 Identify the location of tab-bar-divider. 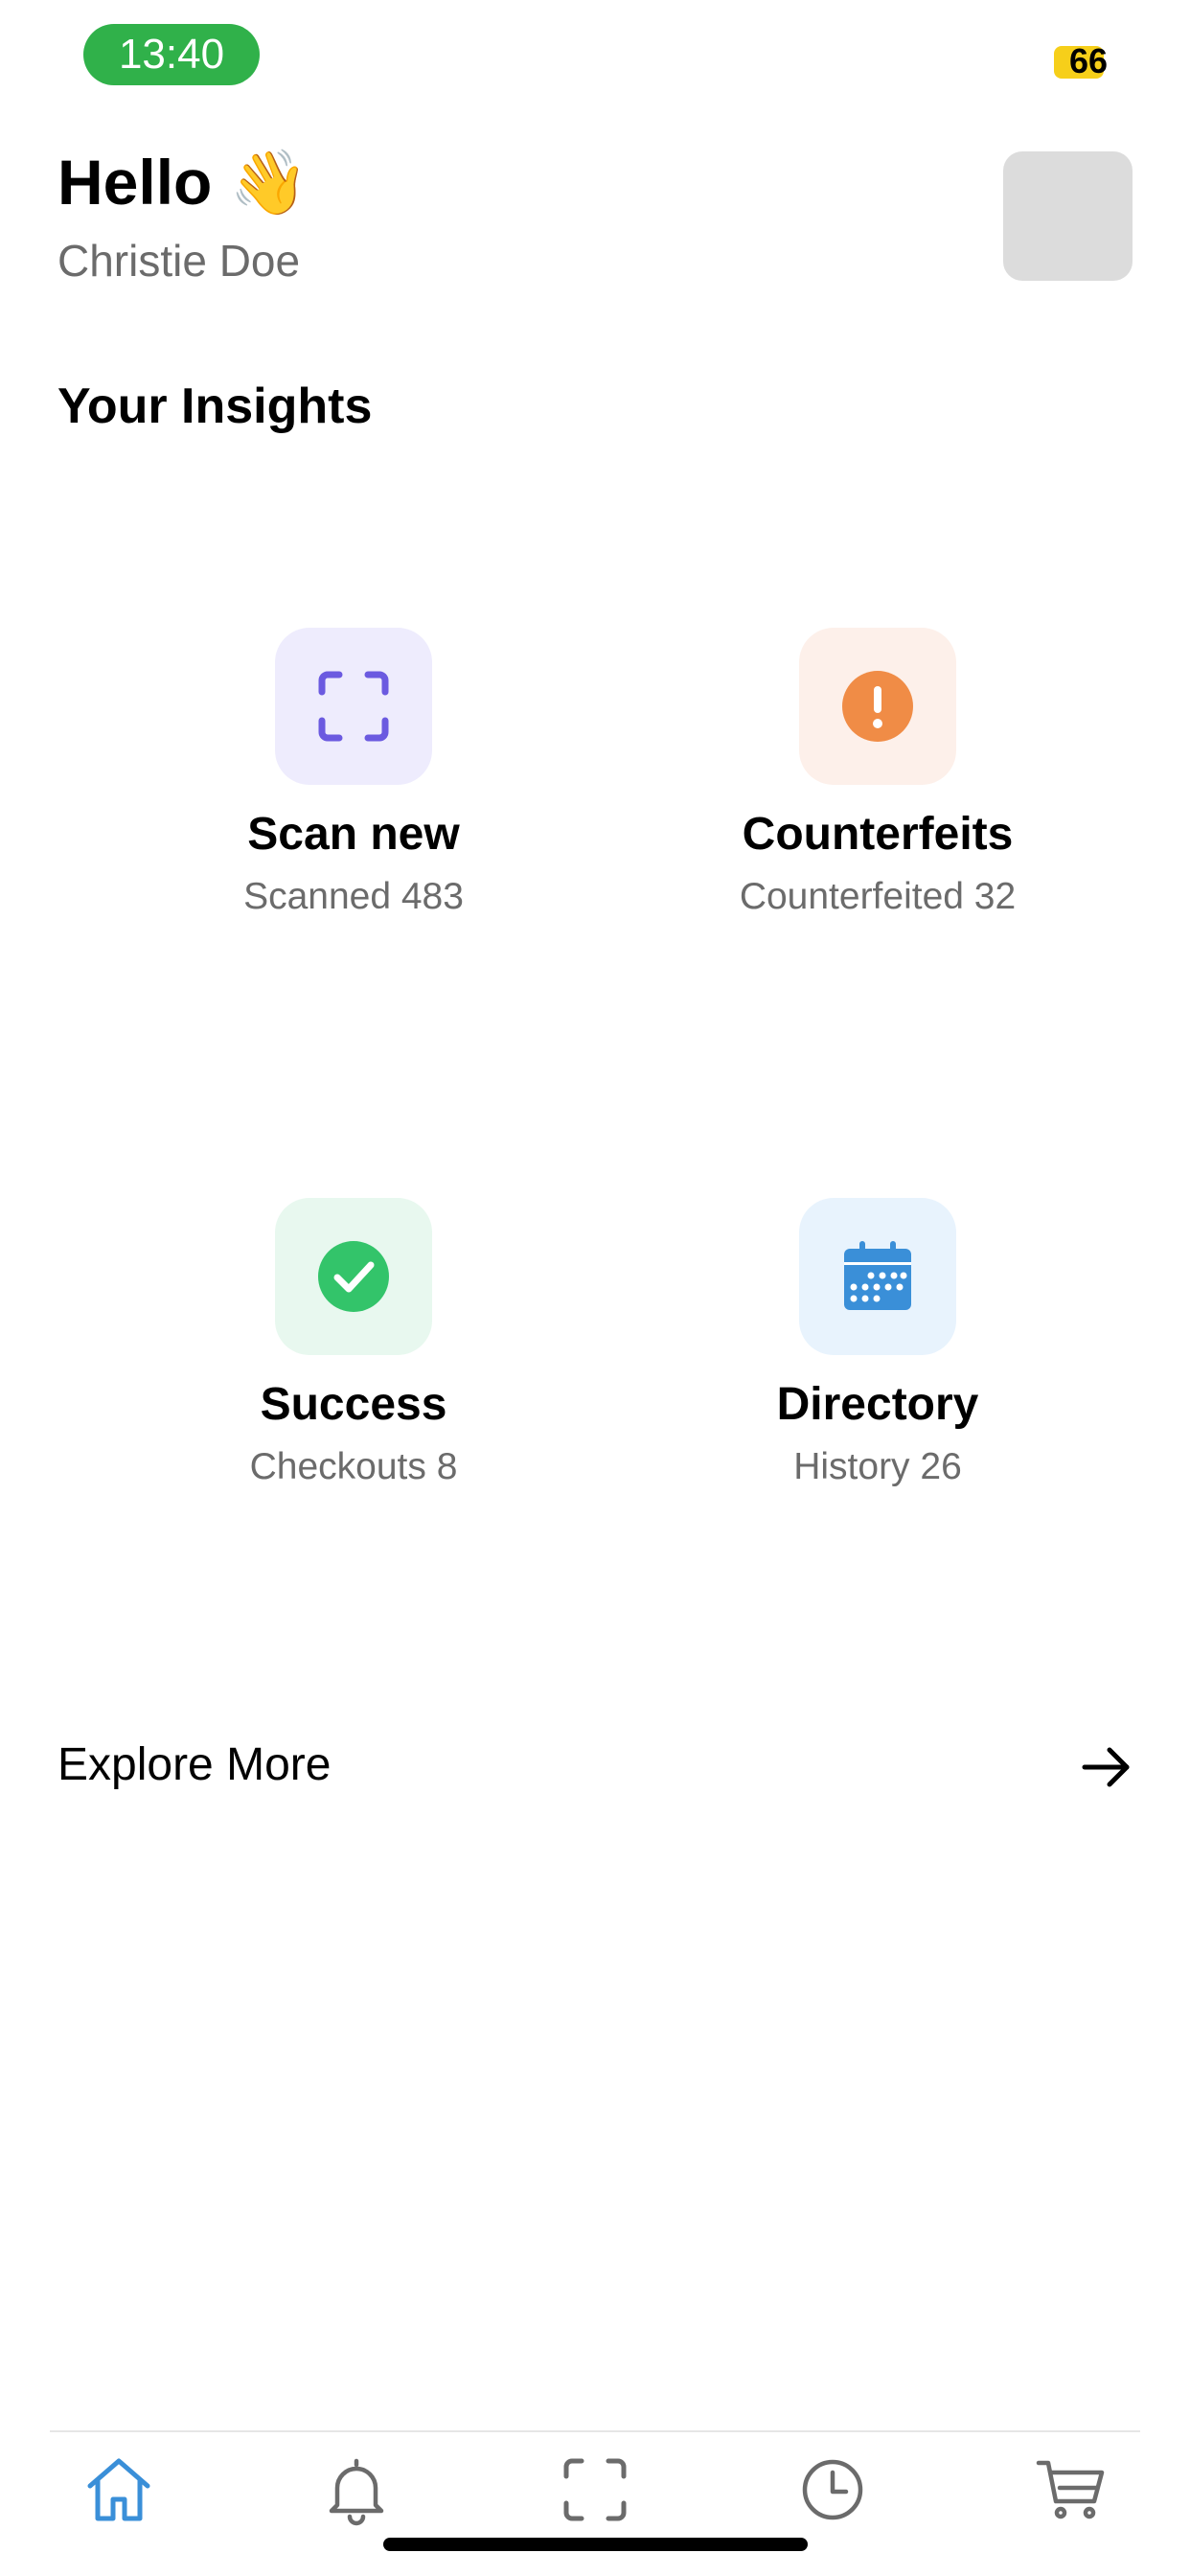
(595, 2431).